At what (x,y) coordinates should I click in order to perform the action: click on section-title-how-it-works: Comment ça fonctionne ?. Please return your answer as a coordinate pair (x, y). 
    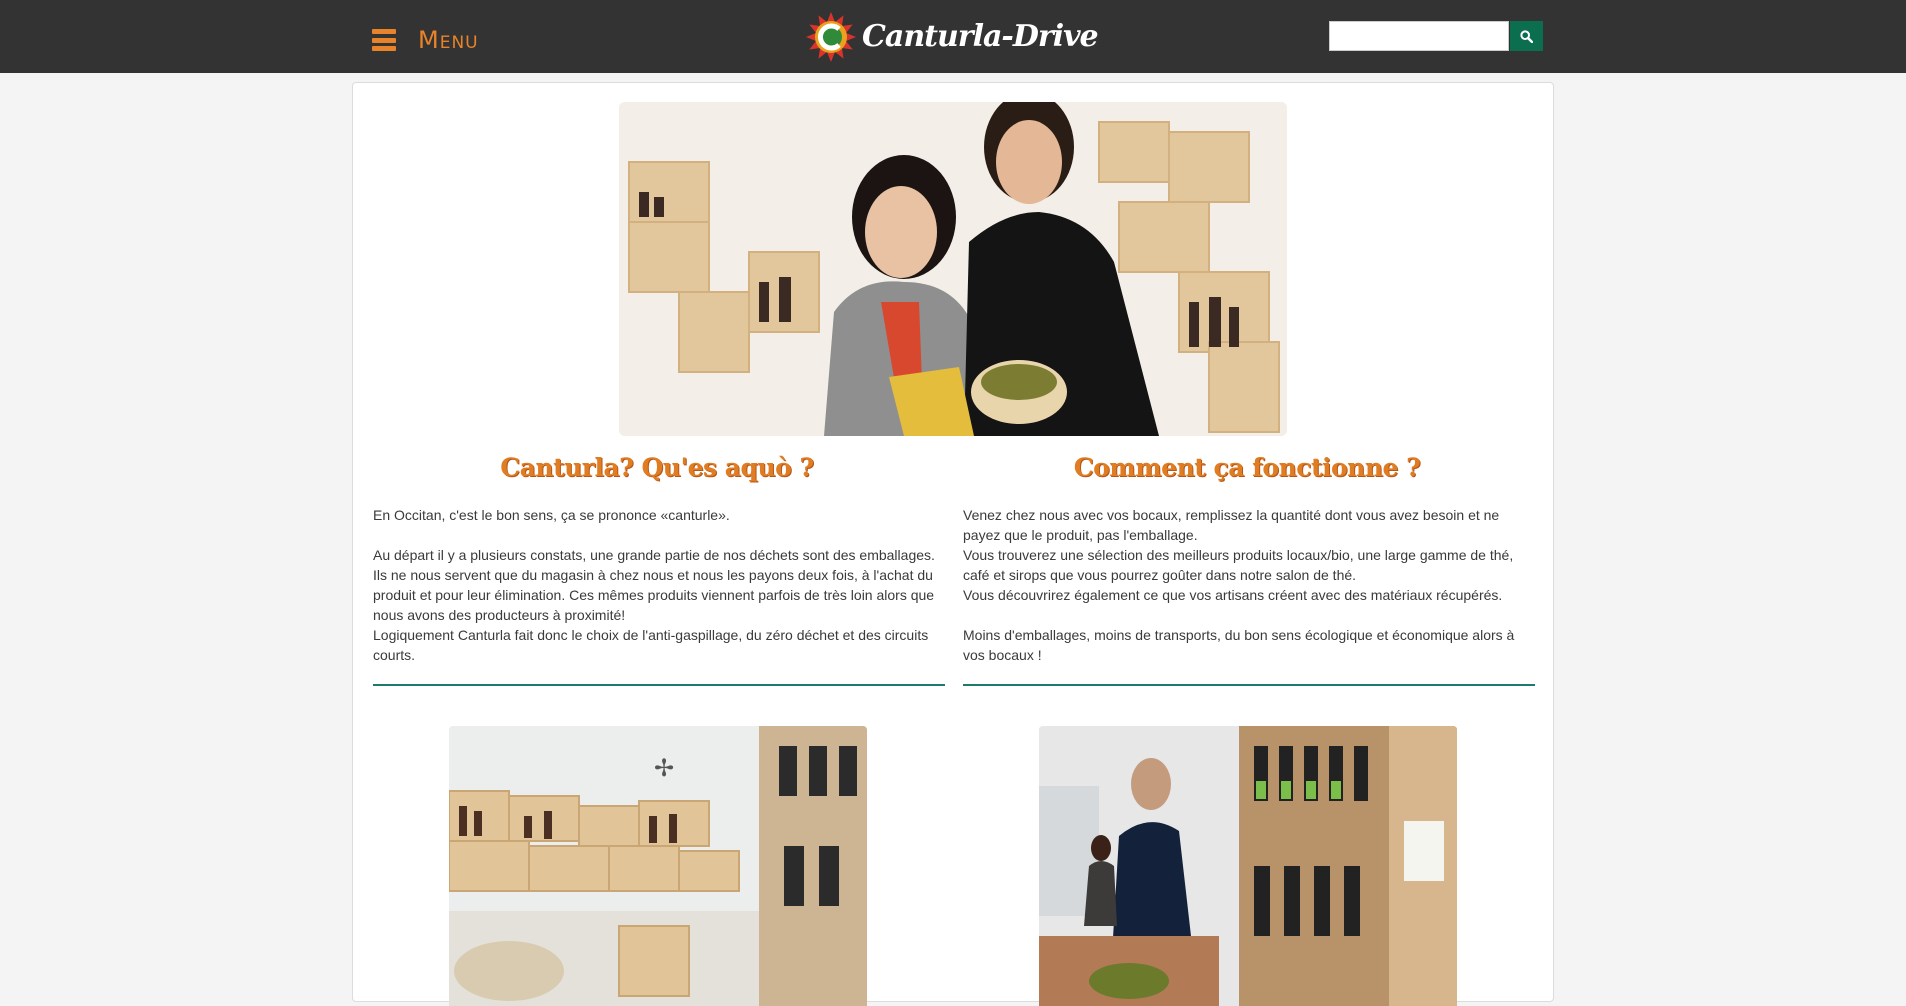
    Looking at the image, I should click on (1247, 467).